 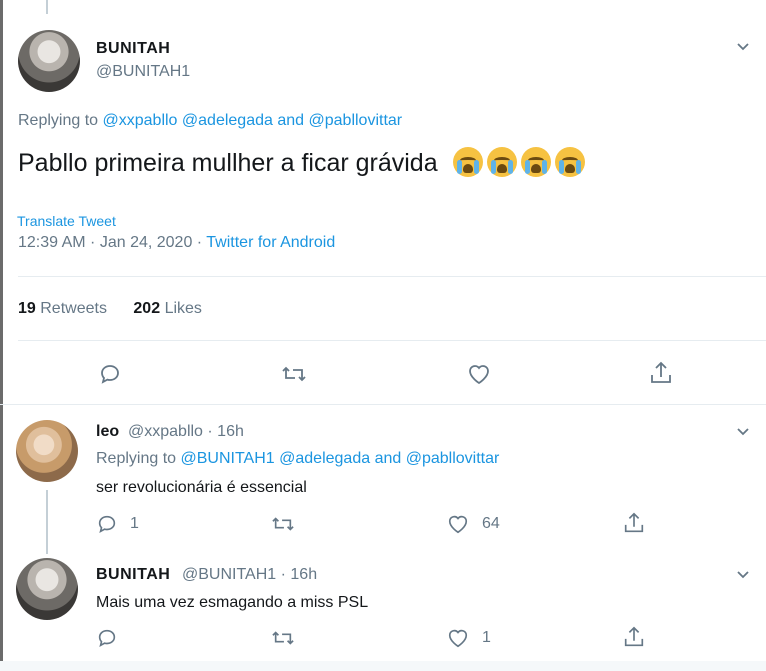 What do you see at coordinates (491, 523) in the screenshot?
I see `like-count: 64` at bounding box center [491, 523].